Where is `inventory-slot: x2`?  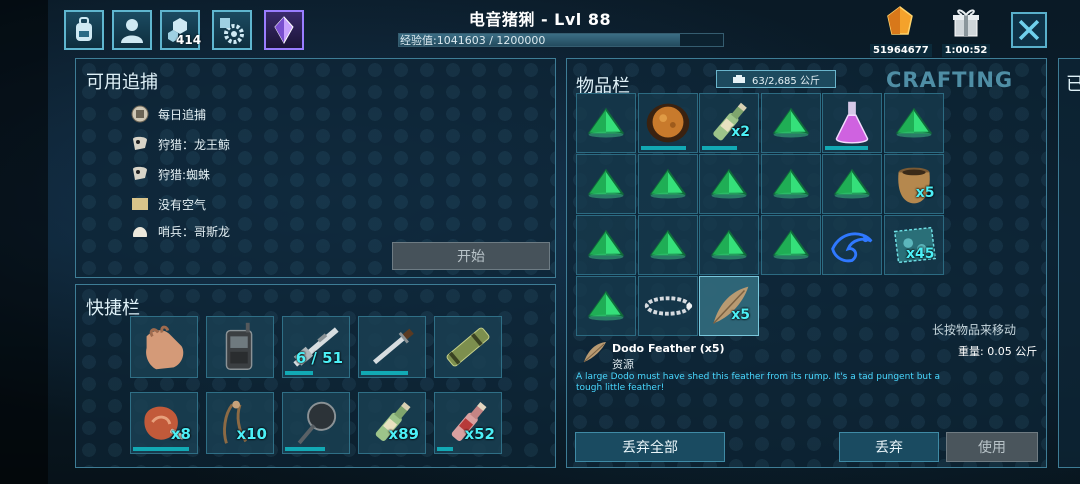 inventory-slot: x2 is located at coordinates (729, 123).